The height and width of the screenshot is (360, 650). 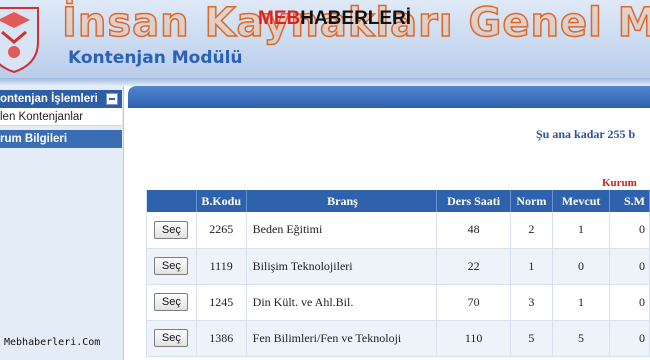 What do you see at coordinates (342, 266) in the screenshot?
I see `cell-brans: Bilişim Teknolojileri` at bounding box center [342, 266].